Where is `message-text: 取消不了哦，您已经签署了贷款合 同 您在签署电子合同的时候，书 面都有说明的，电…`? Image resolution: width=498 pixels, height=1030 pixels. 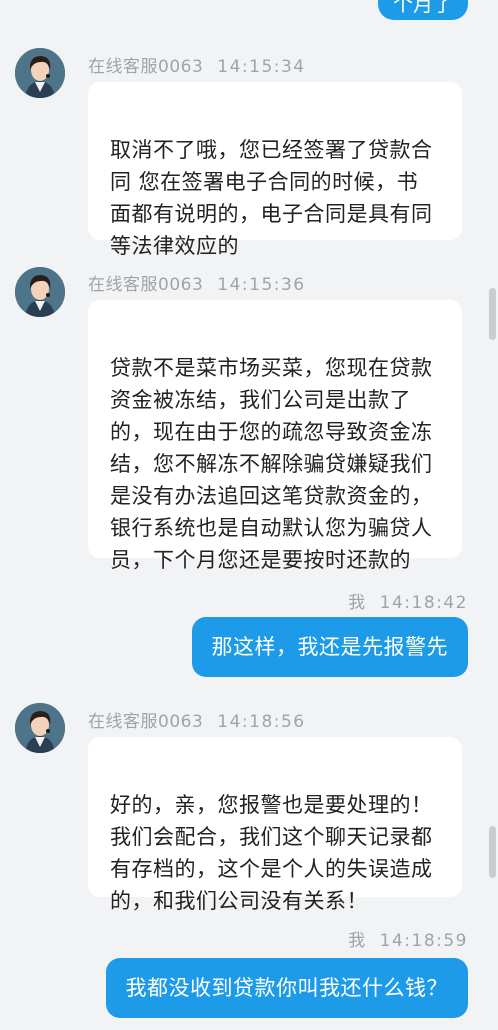
message-text: 取消不了哦，您已经签署了贷款合 同 您在签署电子合同的时候，书 面都有说明的，电… is located at coordinates (271, 198).